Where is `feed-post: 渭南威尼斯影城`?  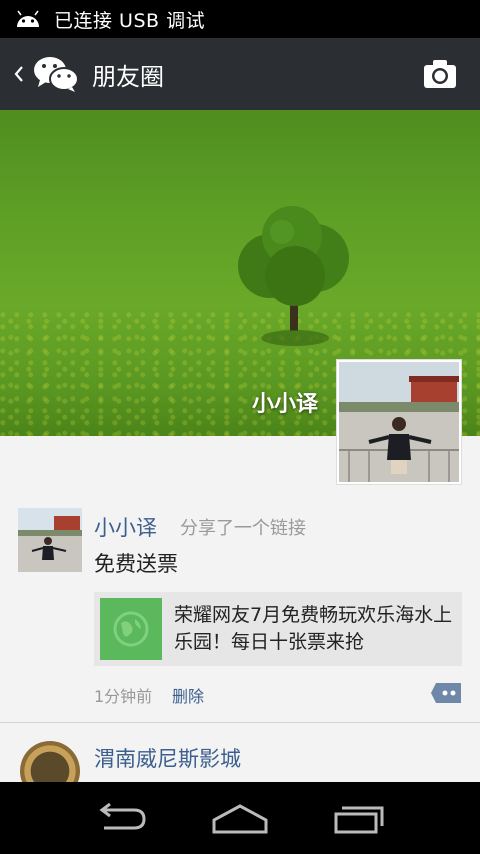
feed-post: 渭南威尼斯影城 is located at coordinates (240, 752).